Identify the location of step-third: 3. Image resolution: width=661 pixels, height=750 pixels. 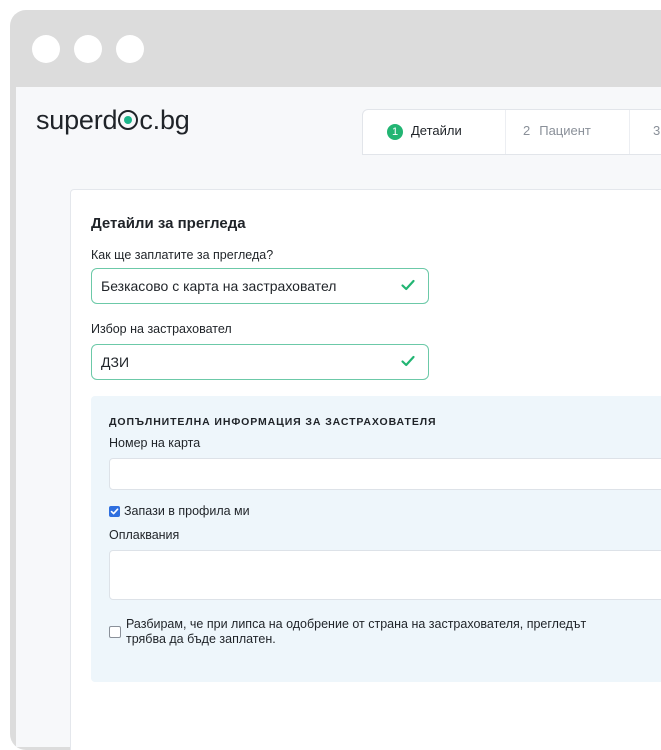
(657, 131).